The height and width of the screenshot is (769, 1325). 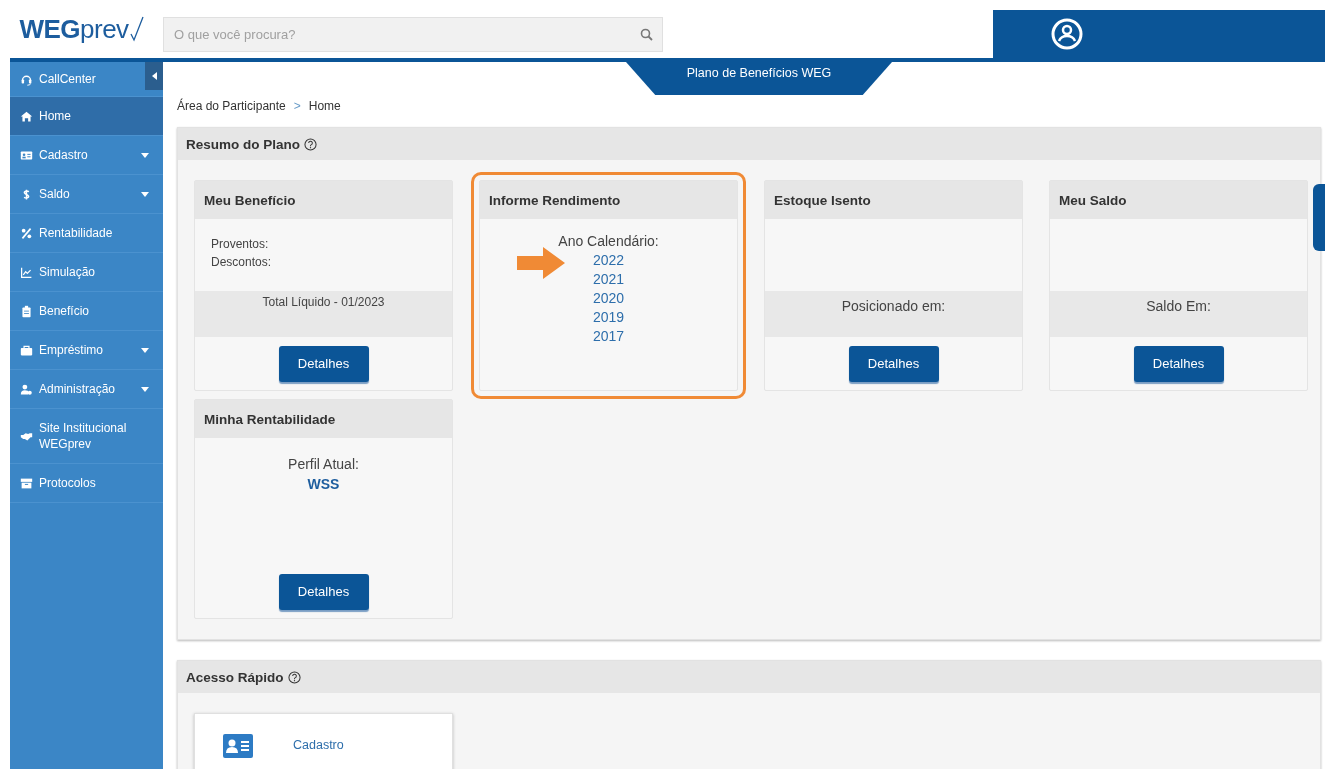 What do you see at coordinates (646, 34) in the screenshot?
I see `search-icon` at bounding box center [646, 34].